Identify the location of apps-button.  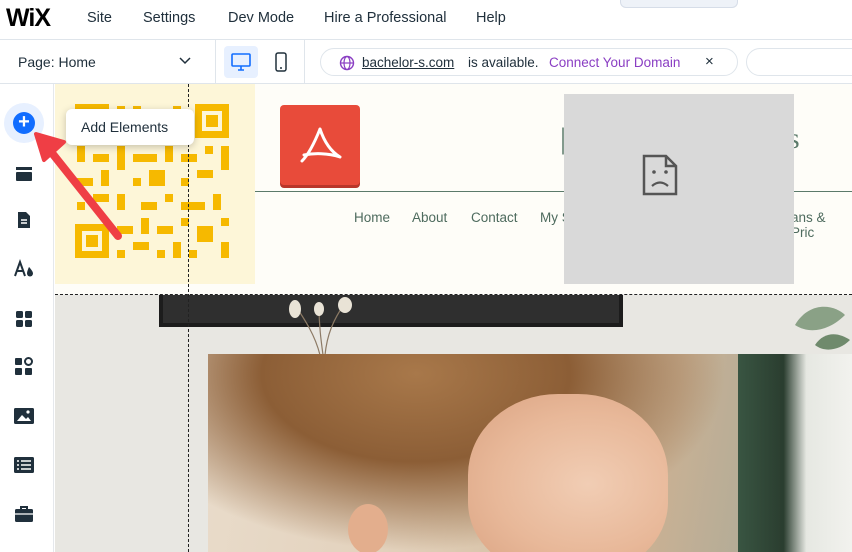
(24, 319).